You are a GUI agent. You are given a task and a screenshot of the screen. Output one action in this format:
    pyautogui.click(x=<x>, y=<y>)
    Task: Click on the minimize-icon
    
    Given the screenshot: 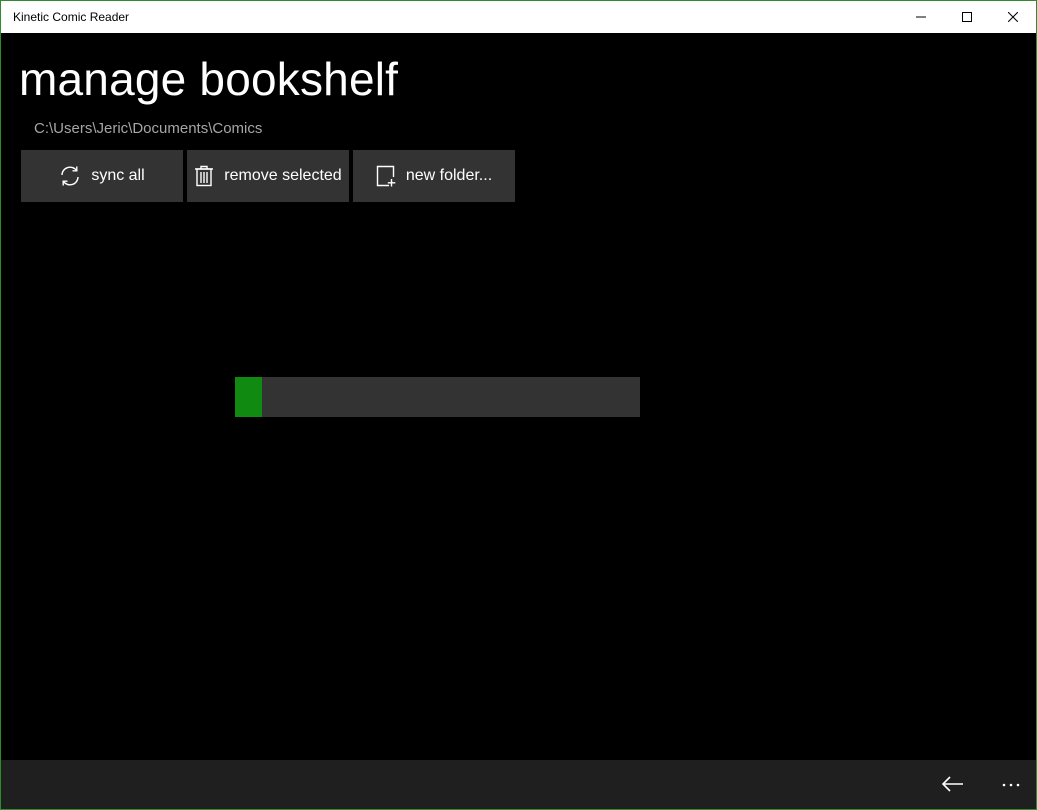 What is the action you would take?
    pyautogui.click(x=921, y=17)
    